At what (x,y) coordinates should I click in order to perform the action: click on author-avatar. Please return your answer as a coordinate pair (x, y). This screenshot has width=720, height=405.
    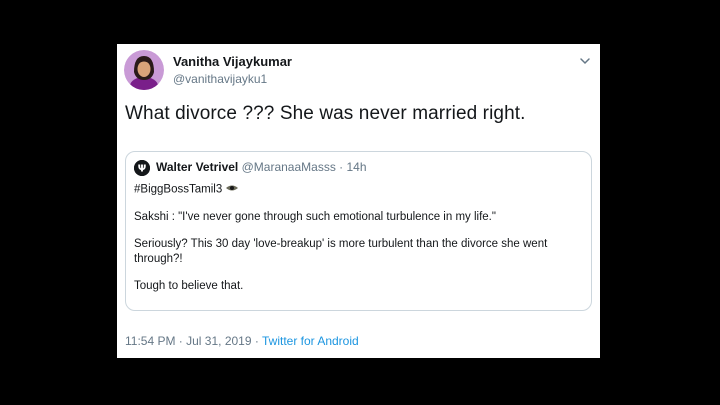
    Looking at the image, I should click on (144, 70).